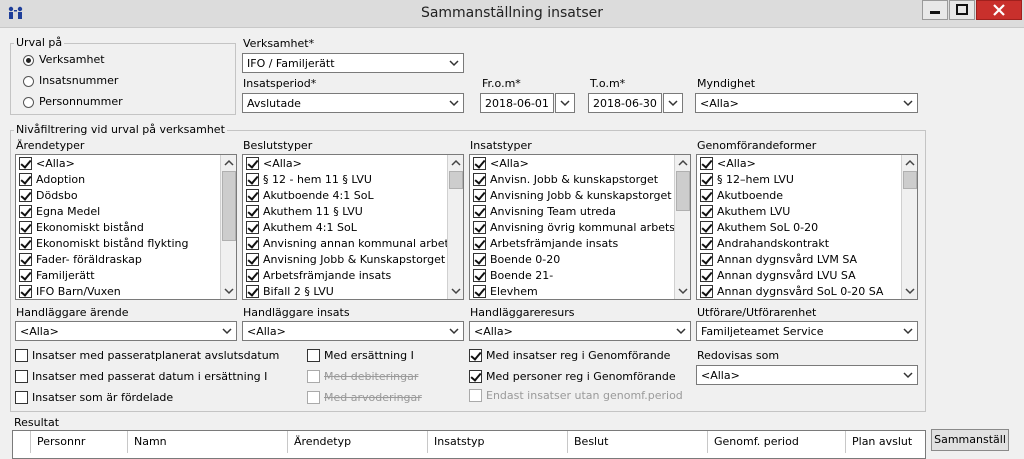  What do you see at coordinates (513, 275) in the screenshot?
I see `list-item: Boende 21-` at bounding box center [513, 275].